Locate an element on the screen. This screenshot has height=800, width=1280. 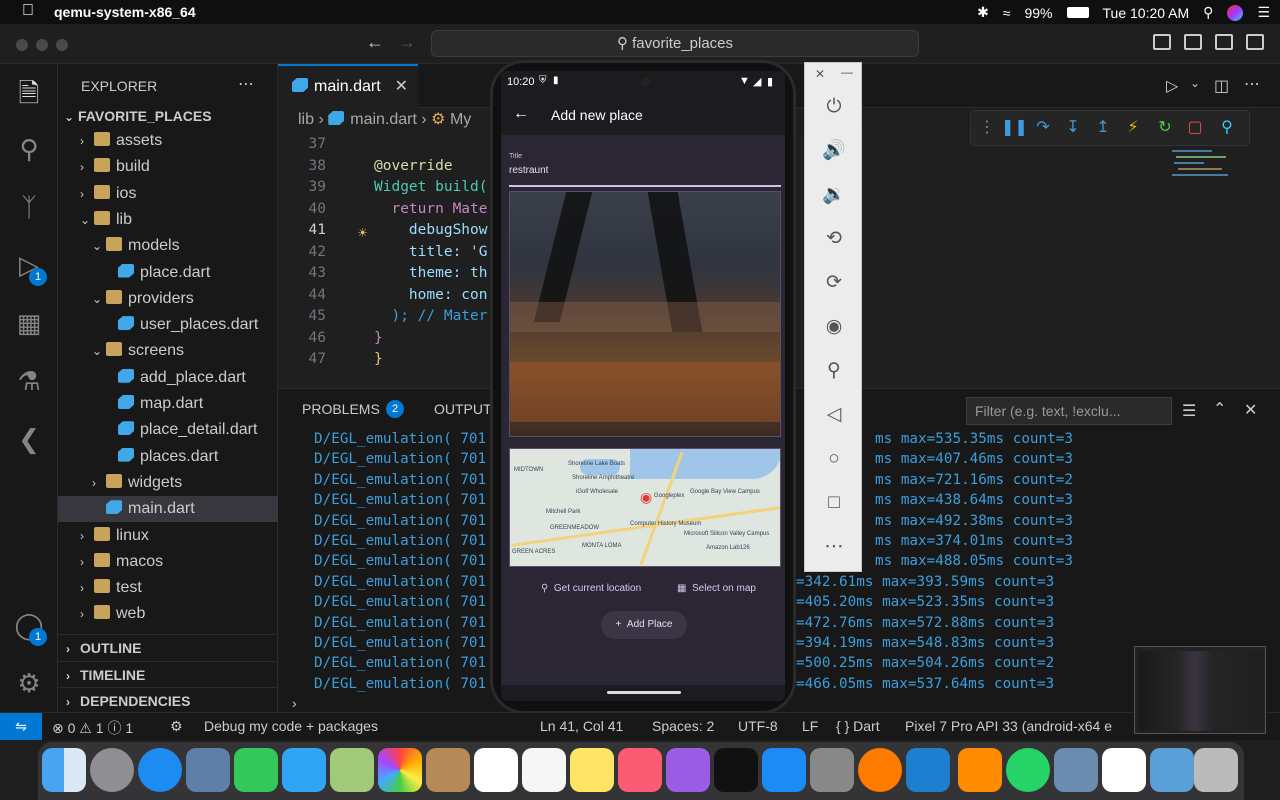
tree-item: › assets is located at coordinates (168, 141).